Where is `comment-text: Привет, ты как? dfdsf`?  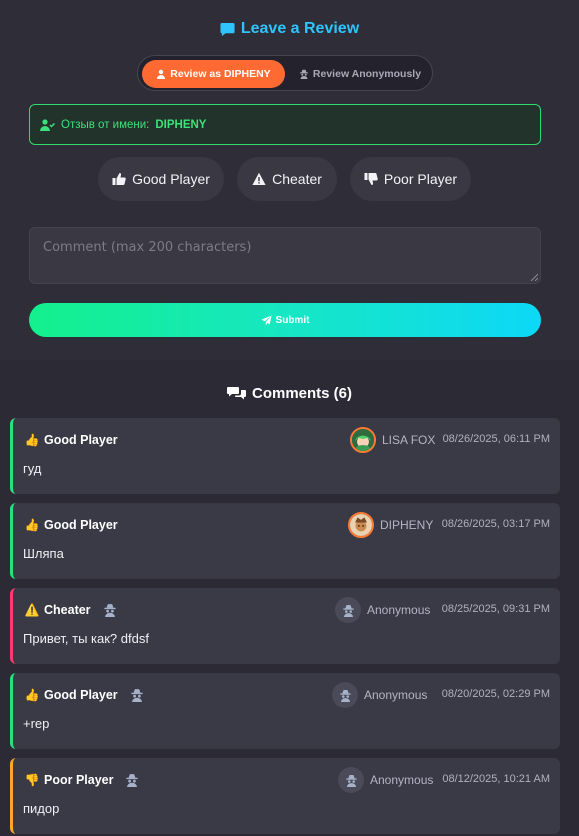
comment-text: Привет, ты как? dfdsf is located at coordinates (86, 638).